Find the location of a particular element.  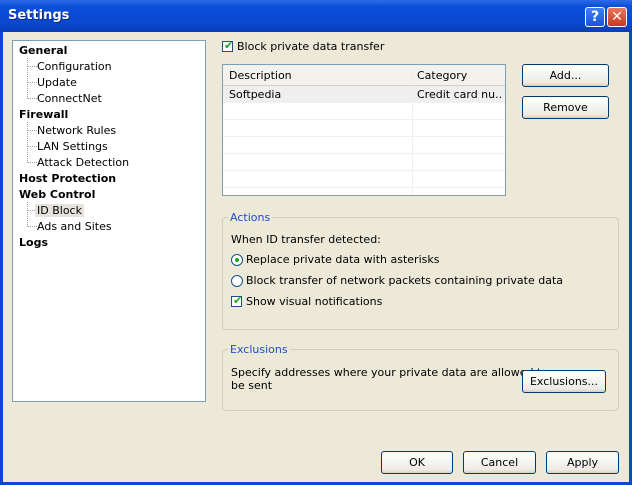

radio-dot is located at coordinates (237, 260).